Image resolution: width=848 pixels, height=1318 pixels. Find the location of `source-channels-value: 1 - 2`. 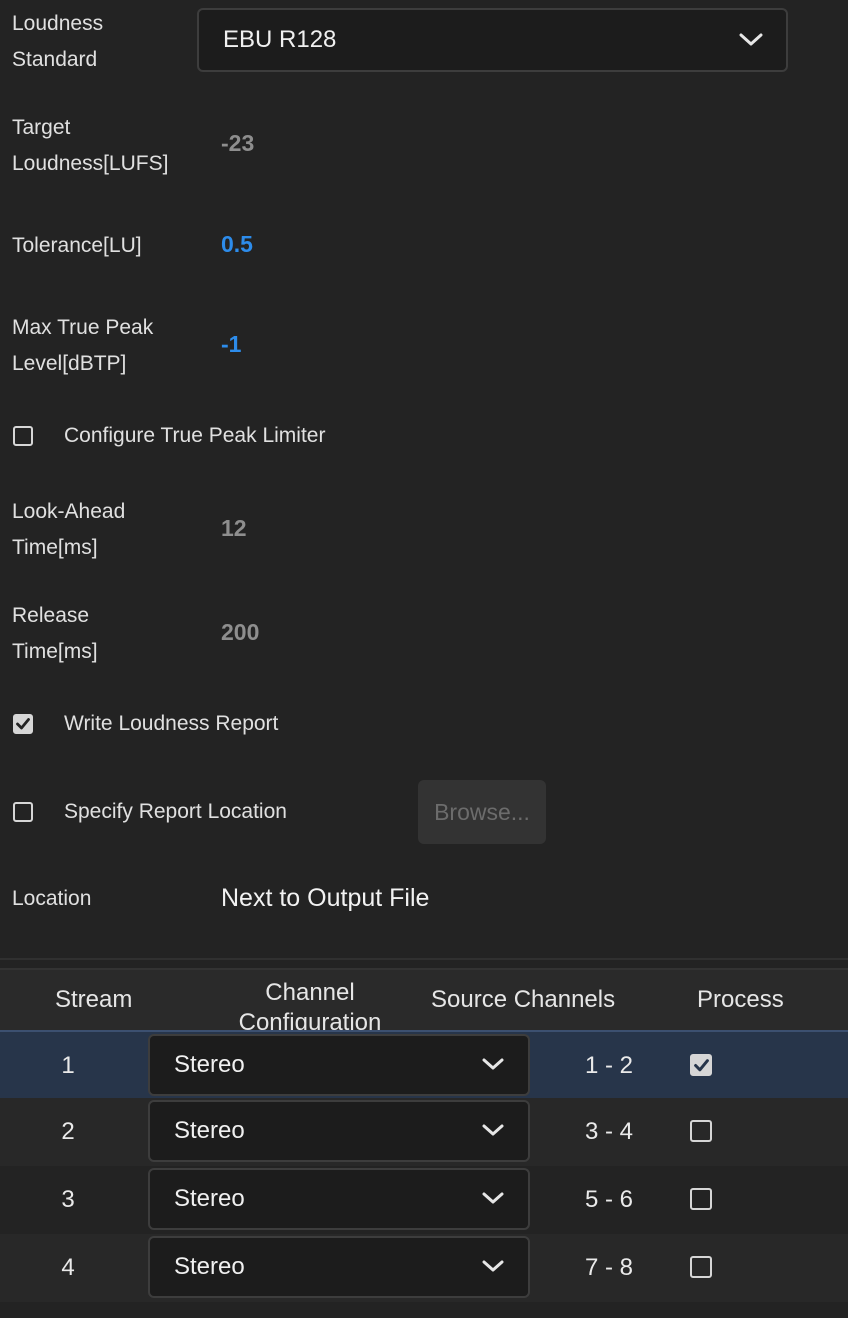

source-channels-value: 1 - 2 is located at coordinates (609, 1065).